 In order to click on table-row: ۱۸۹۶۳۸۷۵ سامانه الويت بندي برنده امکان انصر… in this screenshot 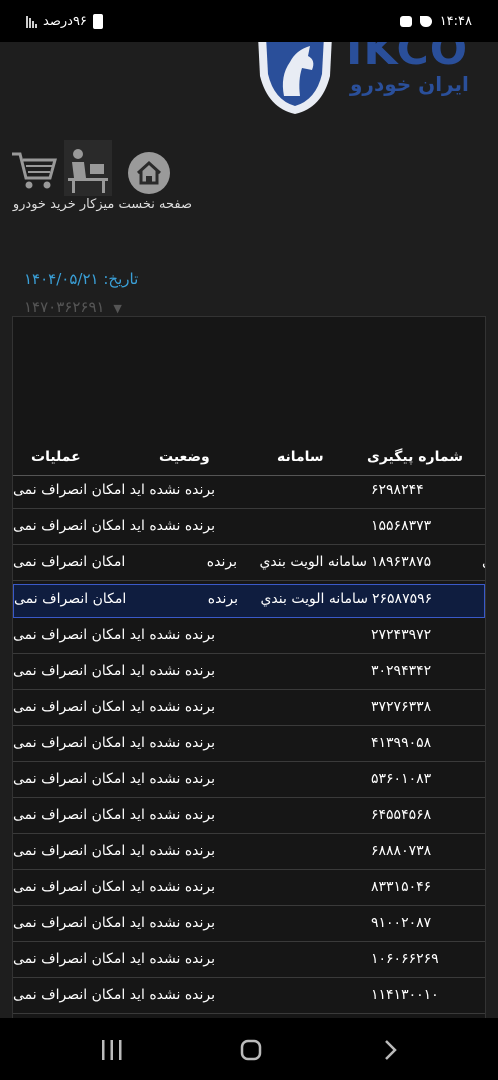, I will do `click(249, 564)`.